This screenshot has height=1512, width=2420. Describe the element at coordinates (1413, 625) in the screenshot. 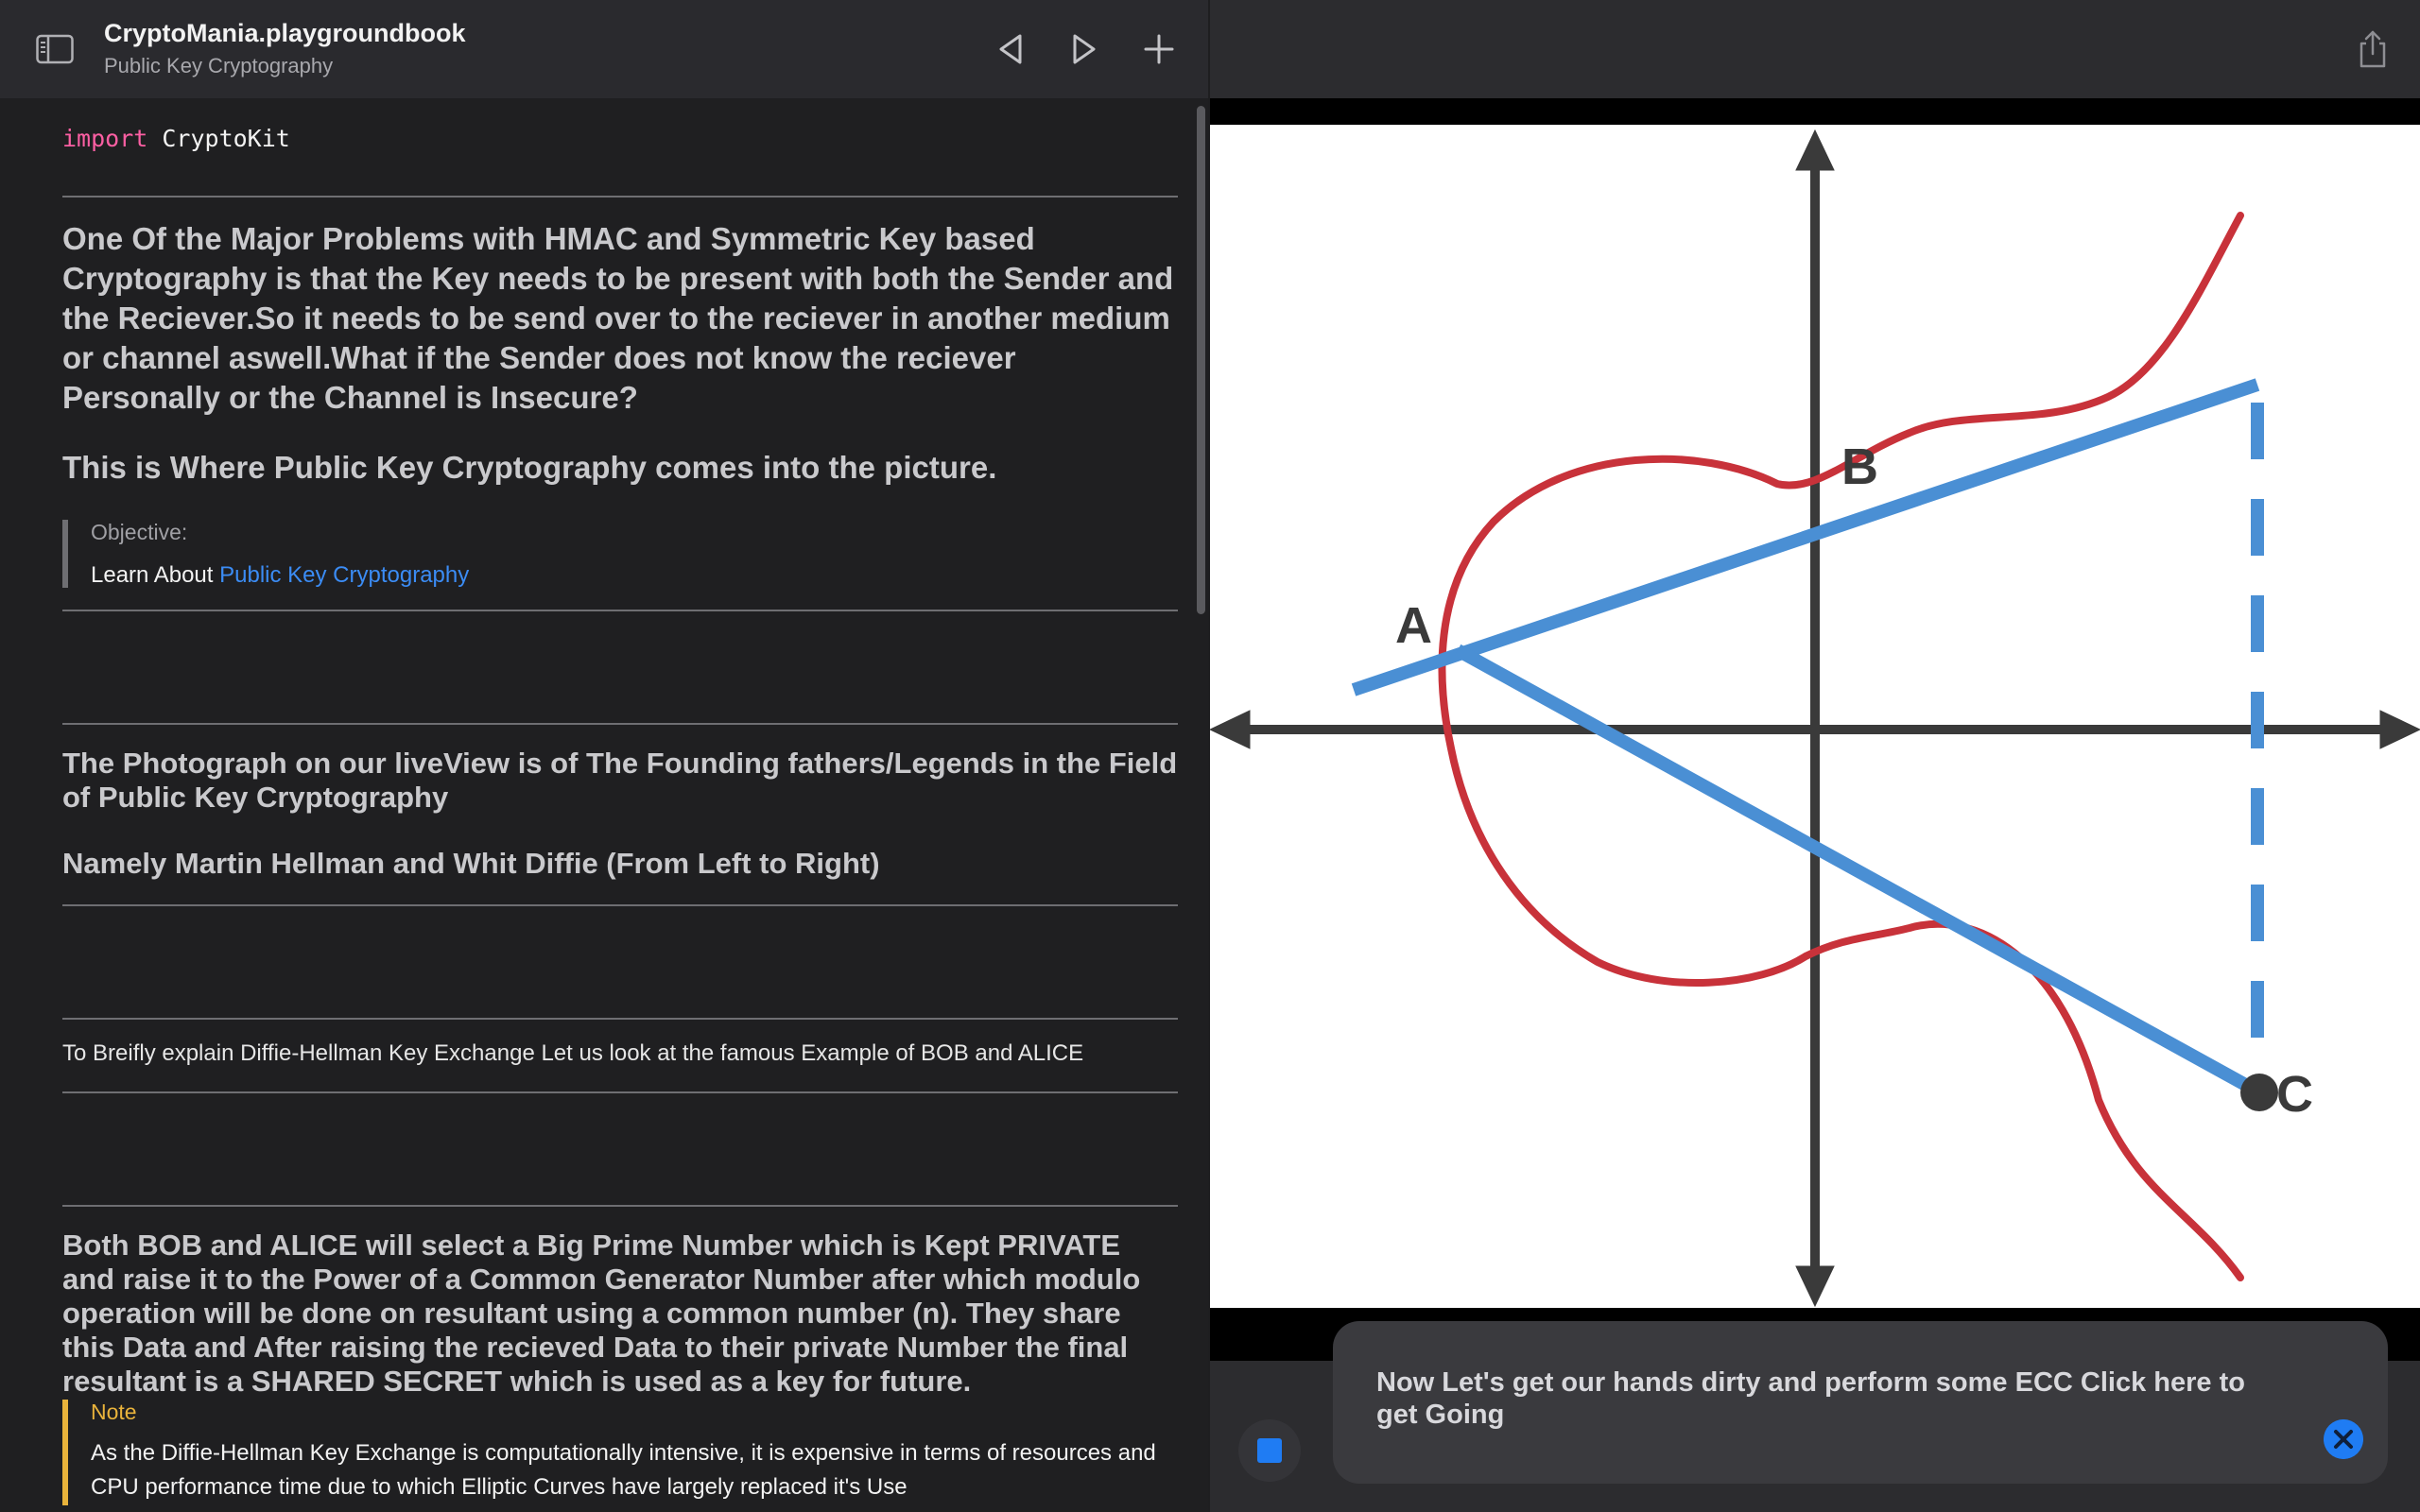

I see `label-a: A` at that location.